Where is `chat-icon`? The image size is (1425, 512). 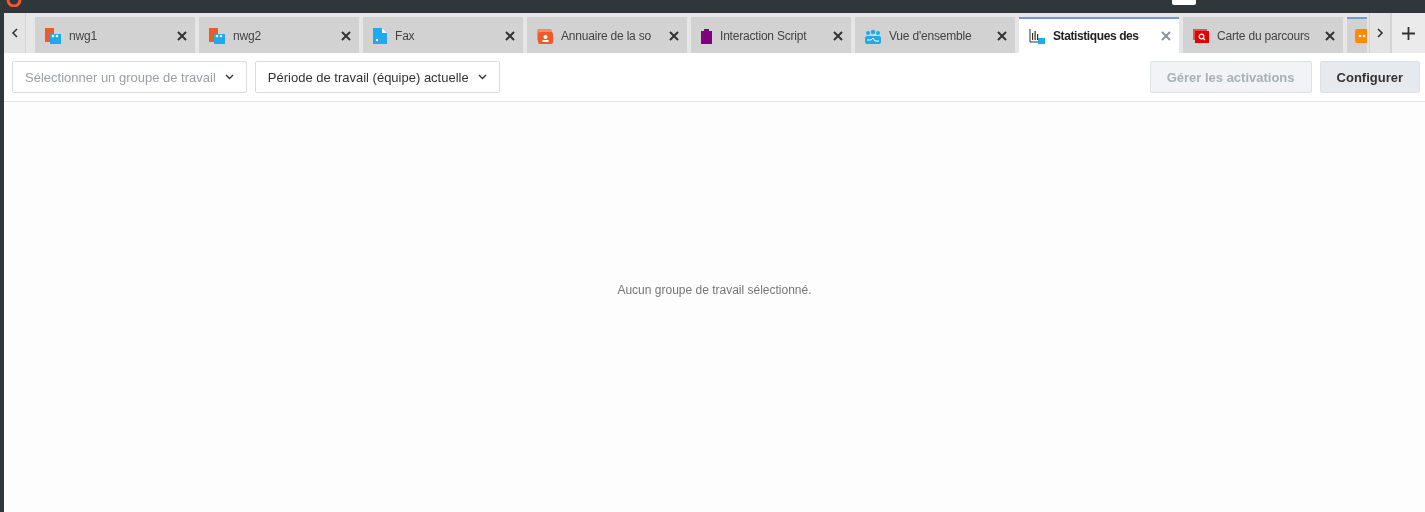
chat-icon is located at coordinates (1361, 36).